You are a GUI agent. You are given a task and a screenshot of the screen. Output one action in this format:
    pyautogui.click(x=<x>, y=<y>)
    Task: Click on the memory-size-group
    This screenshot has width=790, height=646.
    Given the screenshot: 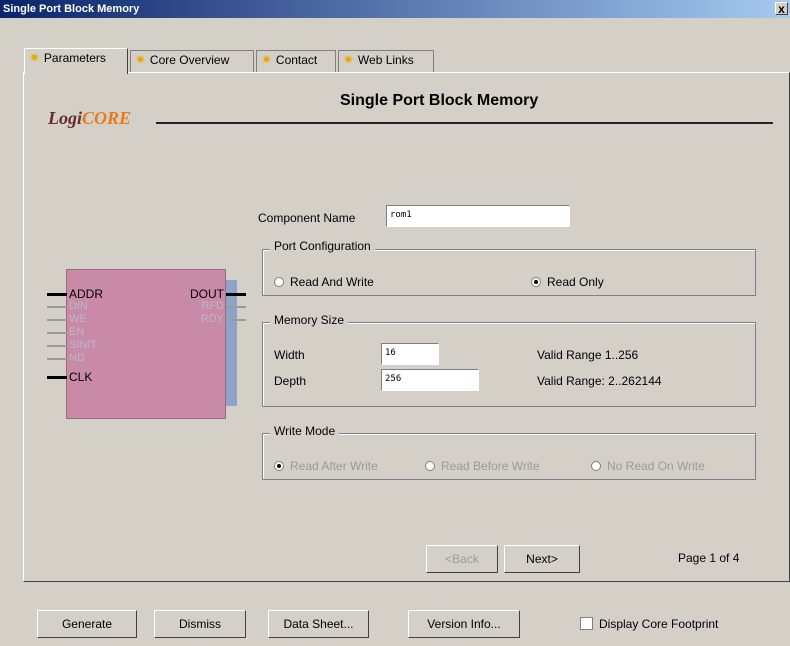 What is the action you would take?
    pyautogui.click(x=509, y=364)
    